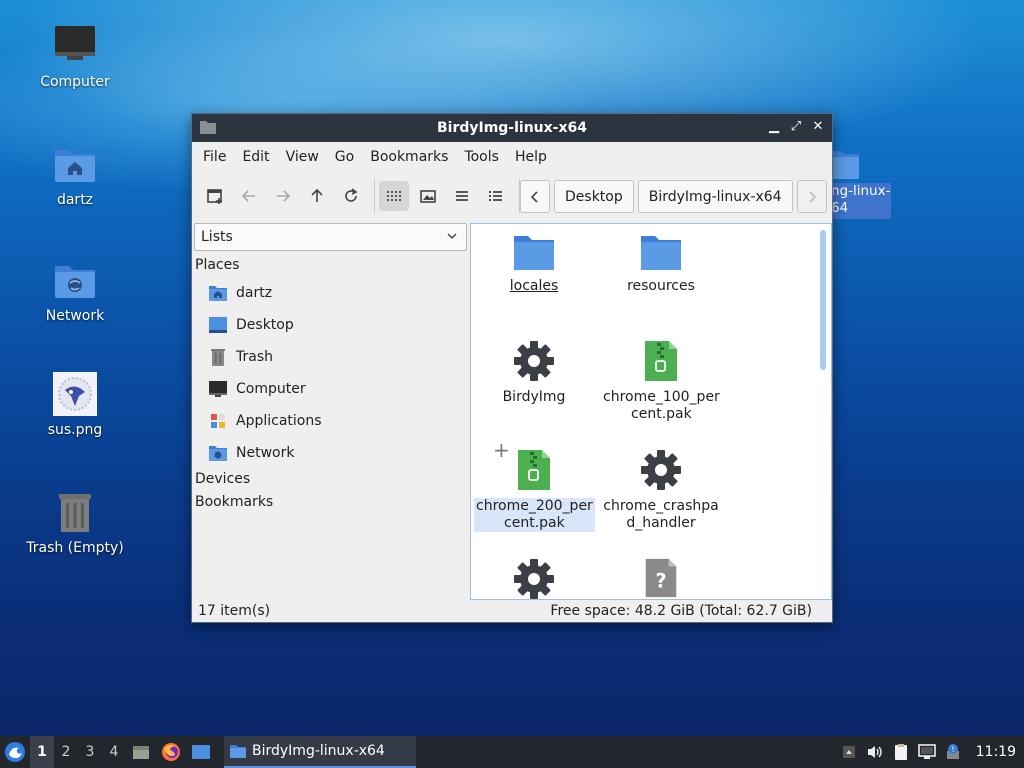 This screenshot has width=1024, height=768. I want to click on file-item-chrome-crashpad-handler: chrome_crashpa d_handler, so click(661, 490).